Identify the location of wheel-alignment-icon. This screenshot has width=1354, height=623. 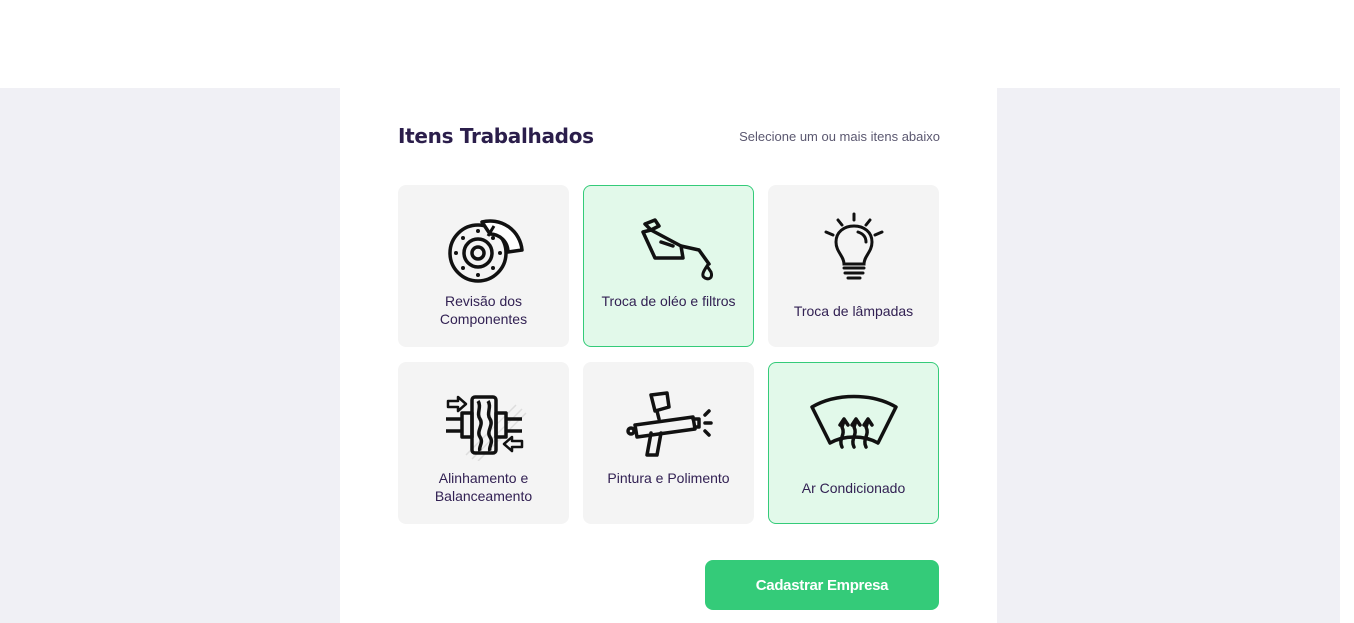
(486, 428).